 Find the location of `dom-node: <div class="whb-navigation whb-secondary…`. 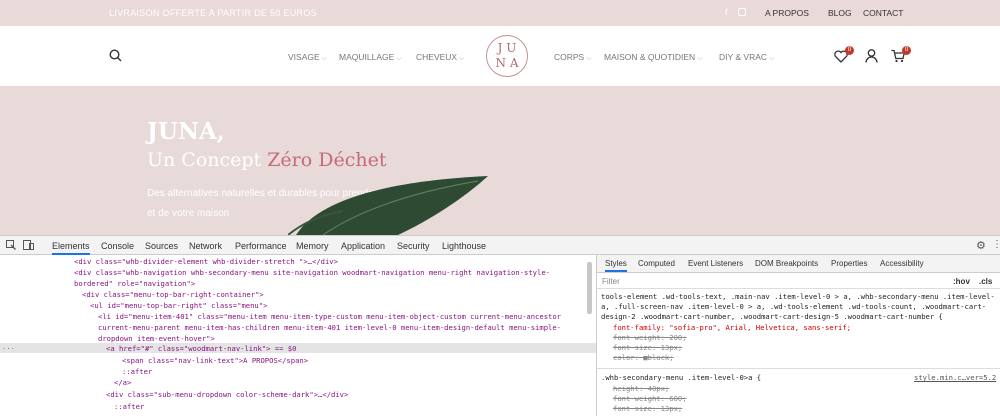

dom-node: <div class="whb-navigation whb-secondary… is located at coordinates (312, 272).